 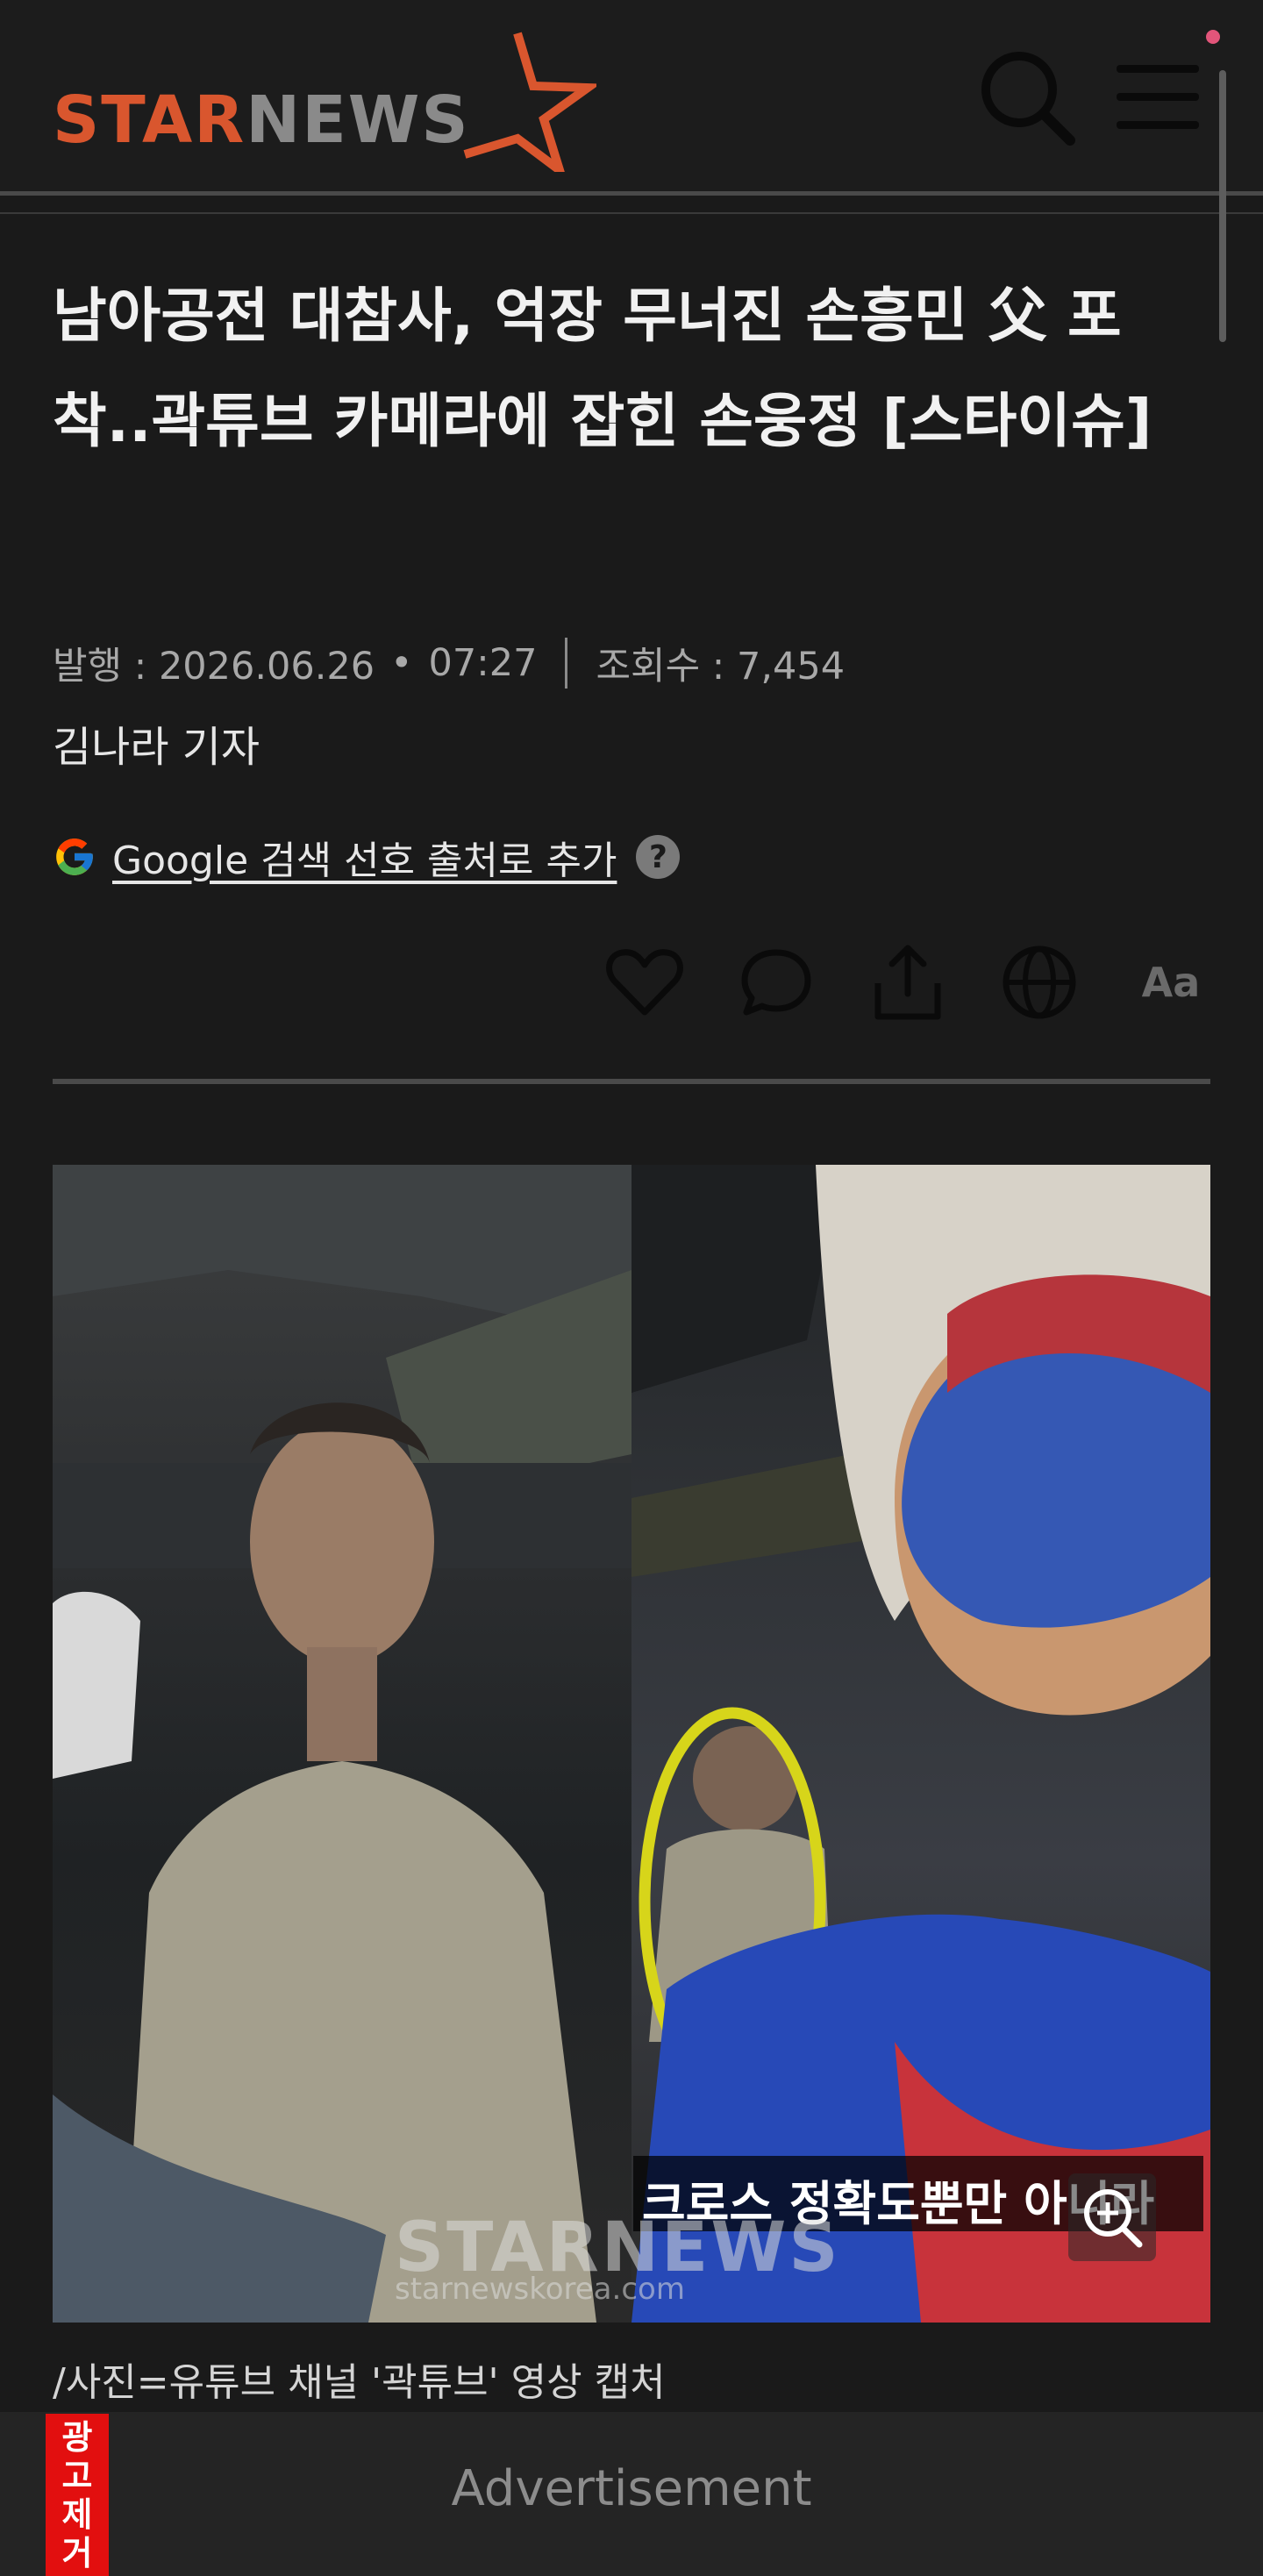 What do you see at coordinates (483, 663) in the screenshot?
I see `published-time: 07:27` at bounding box center [483, 663].